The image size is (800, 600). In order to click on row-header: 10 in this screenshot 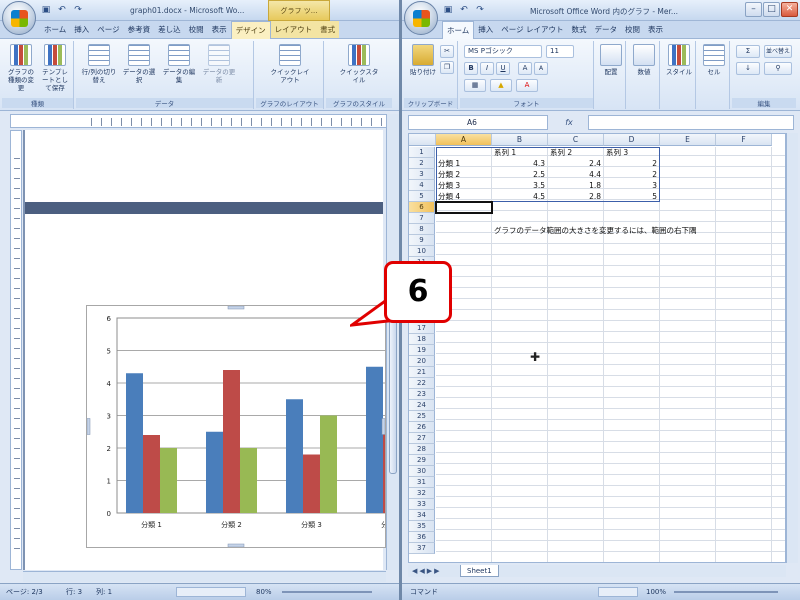, I will do `click(422, 251)`.